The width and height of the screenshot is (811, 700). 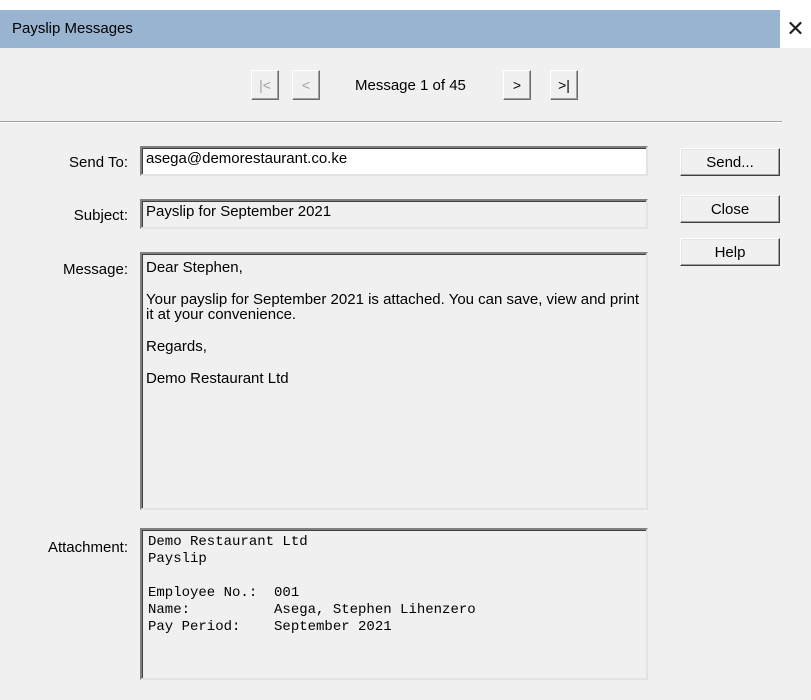 I want to click on message-navigator: |< < Message 1 of 45 > >|, so click(x=405, y=87).